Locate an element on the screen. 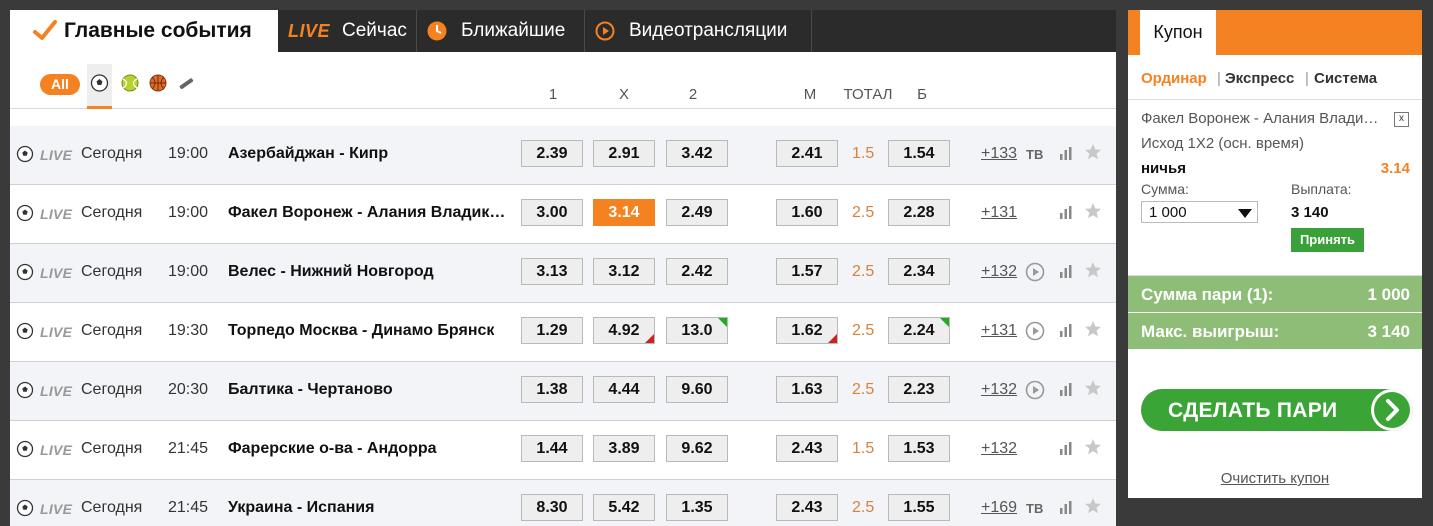  odds-button-b: 2.23 is located at coordinates (919, 389).